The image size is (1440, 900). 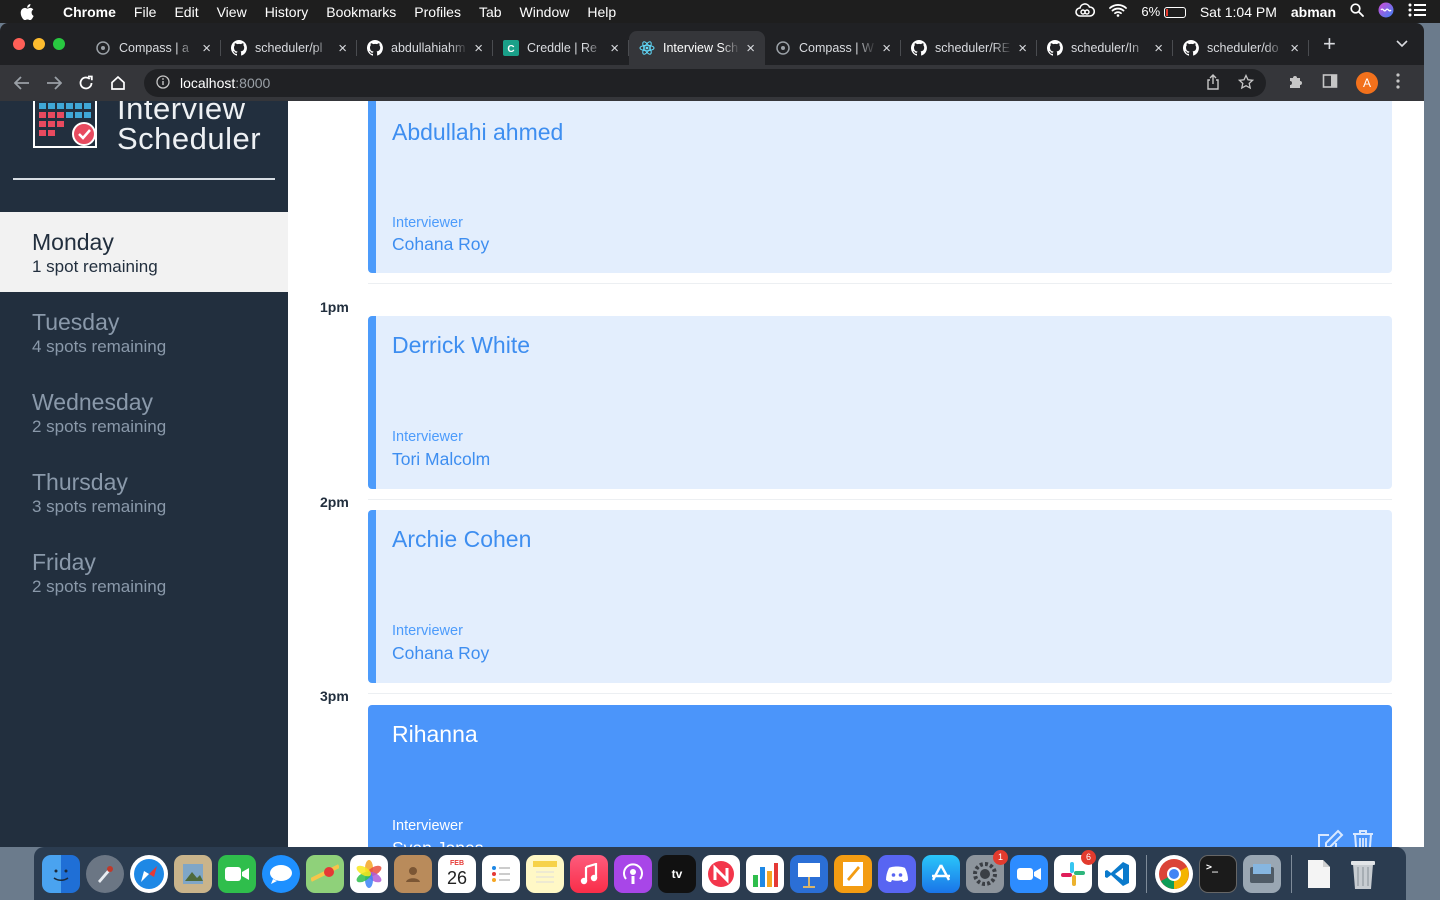 What do you see at coordinates (287, 12) in the screenshot?
I see `menu-history: History` at bounding box center [287, 12].